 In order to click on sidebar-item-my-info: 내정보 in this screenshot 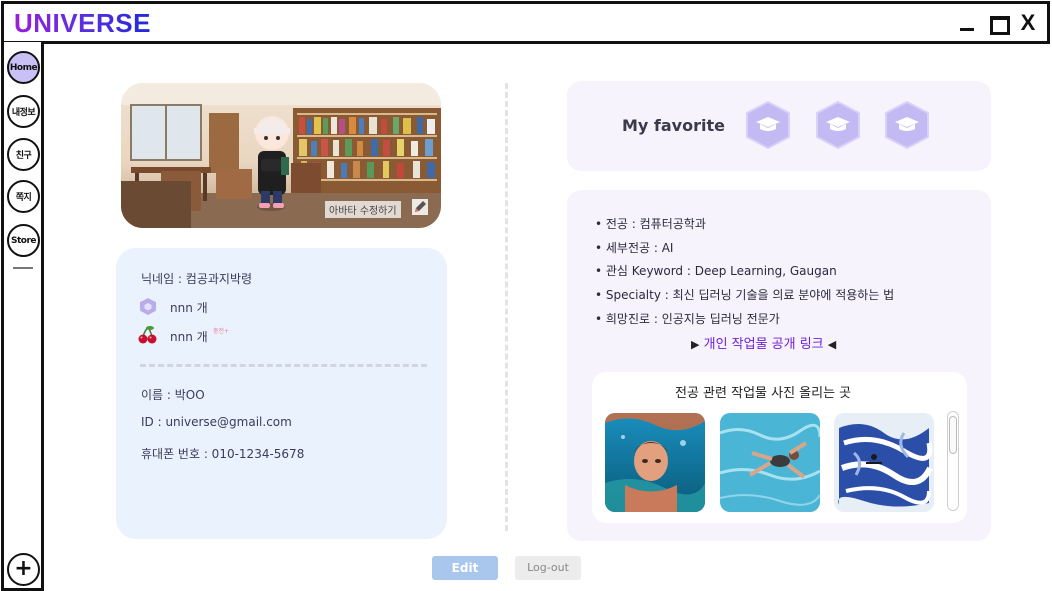, I will do `click(23, 111)`.